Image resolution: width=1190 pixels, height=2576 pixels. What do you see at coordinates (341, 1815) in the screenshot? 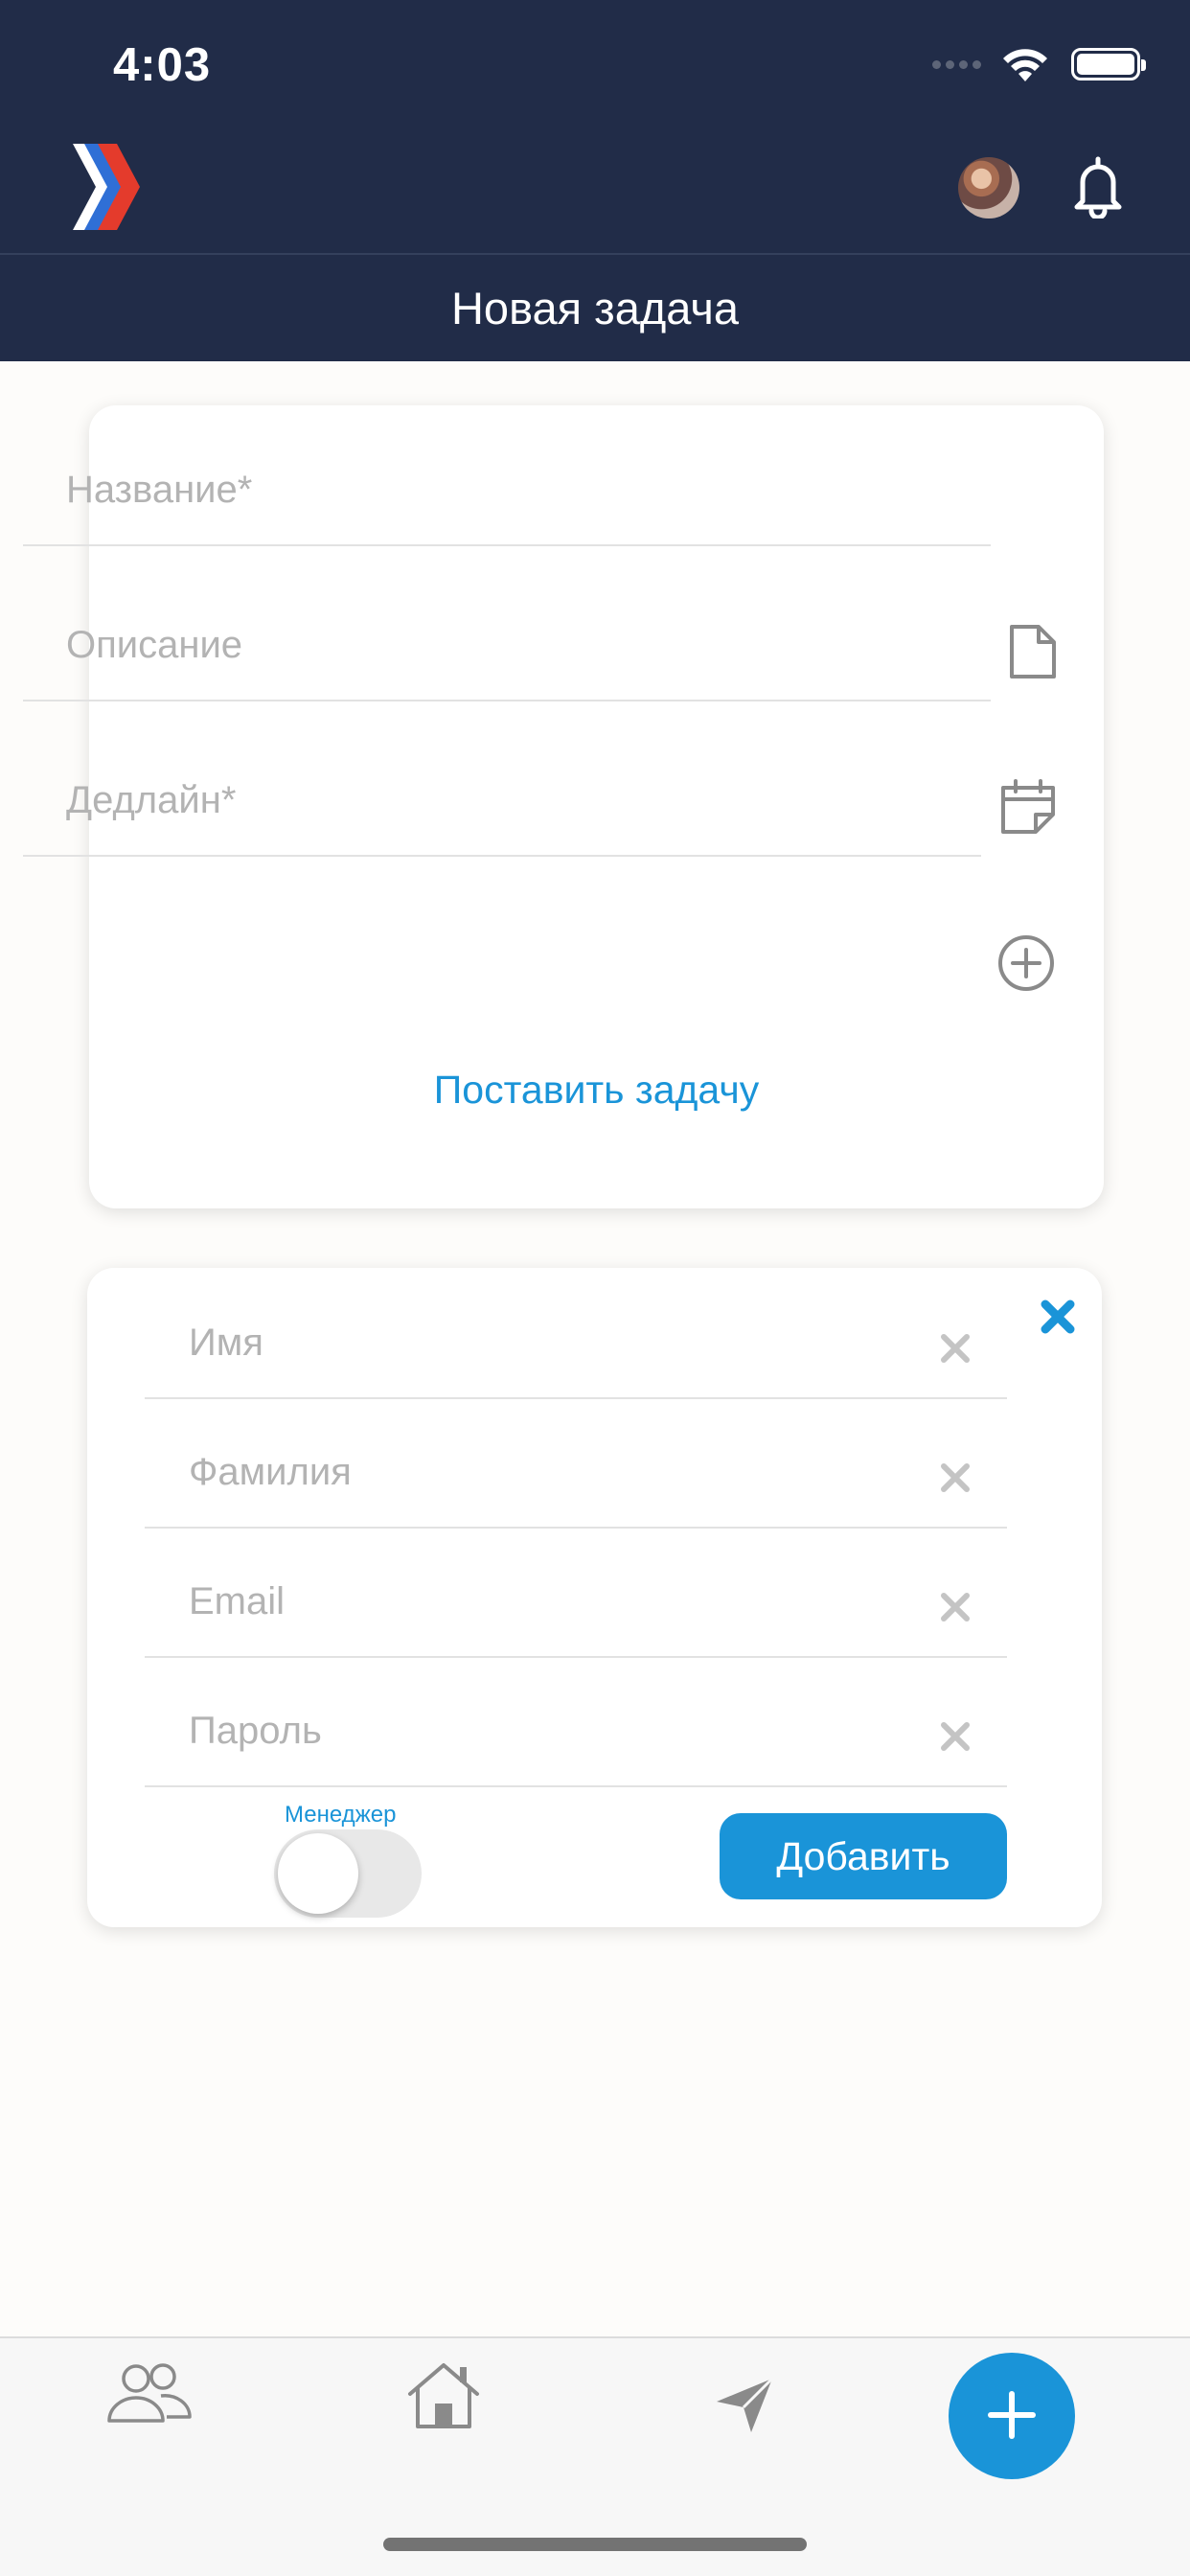
I see `manager-toggle-label: Менеджер` at bounding box center [341, 1815].